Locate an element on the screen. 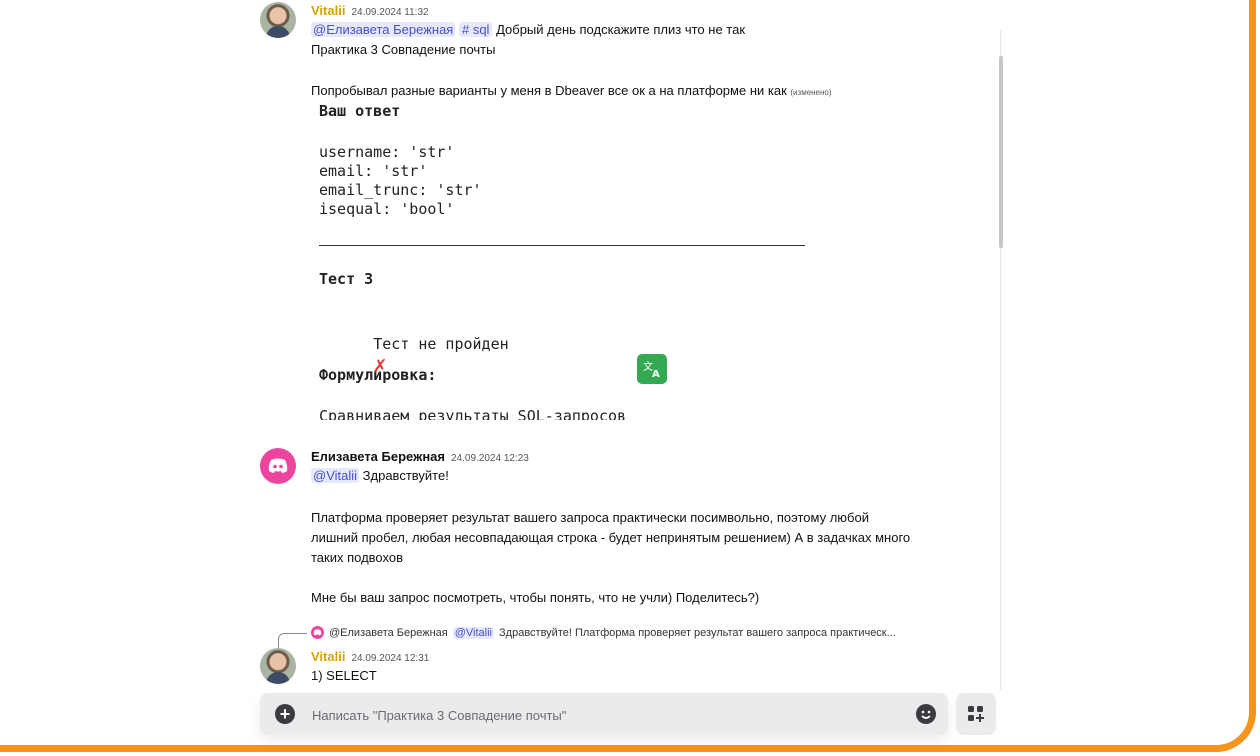  test-status: Тест не пройден ✗ is located at coordinates (441, 356).